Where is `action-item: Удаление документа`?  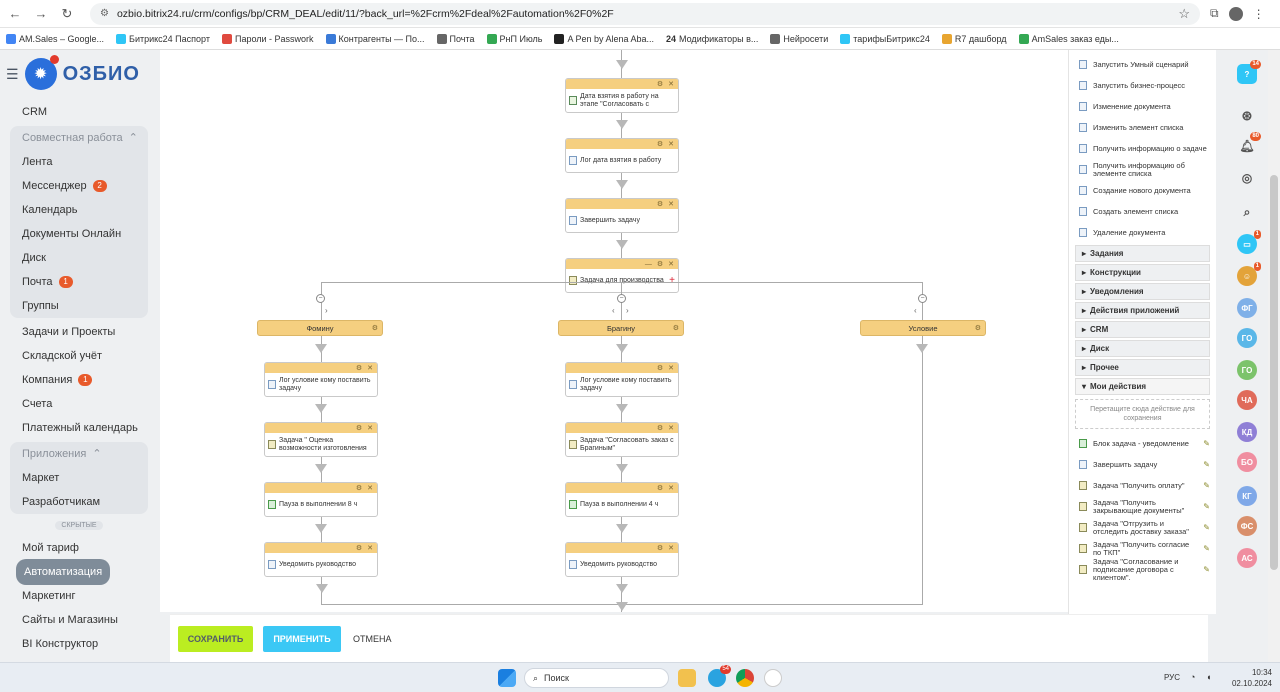 action-item: Удаление документа is located at coordinates (1142, 232).